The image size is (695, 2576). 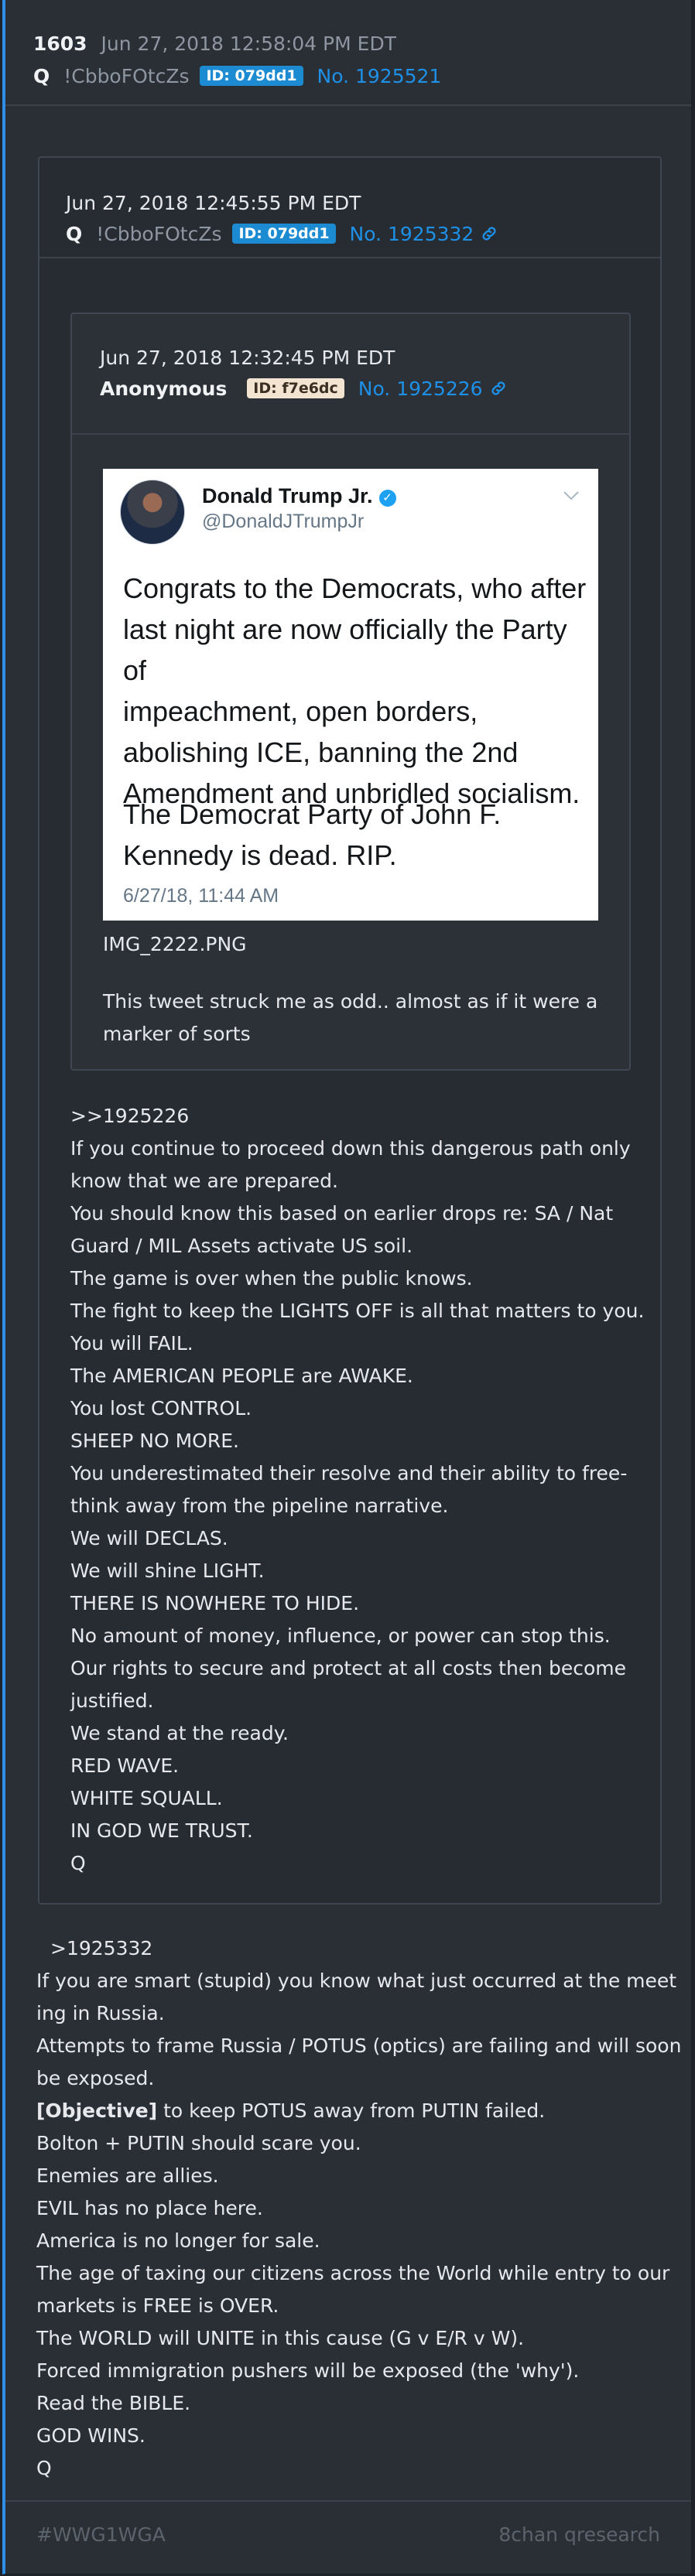 I want to click on body-line: We will shine LIGHT., so click(x=167, y=1571).